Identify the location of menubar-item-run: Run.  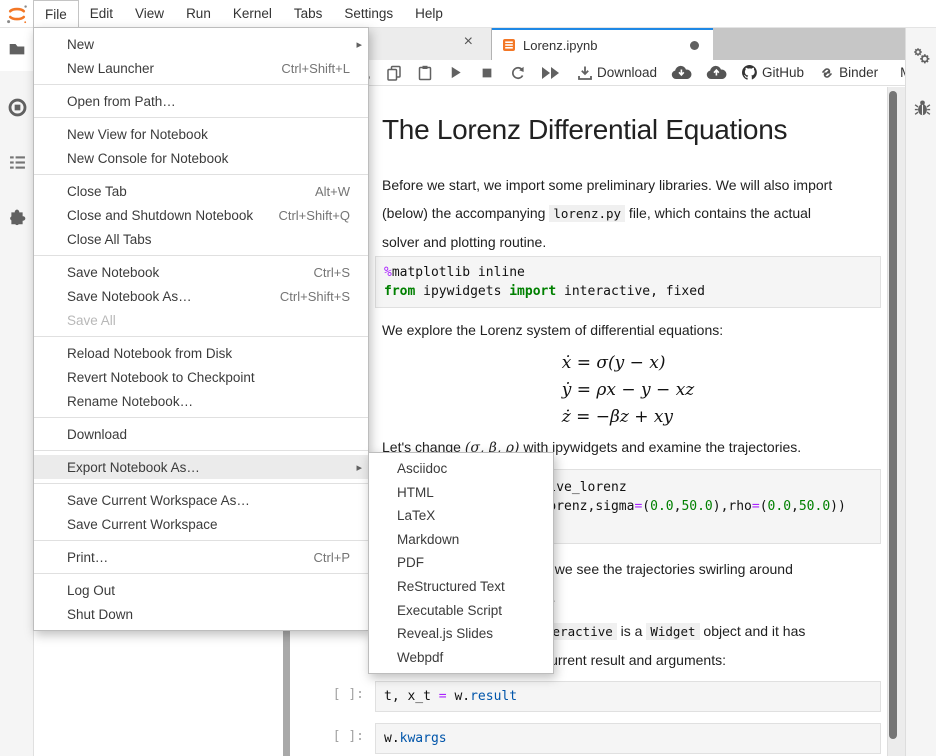
(198, 13).